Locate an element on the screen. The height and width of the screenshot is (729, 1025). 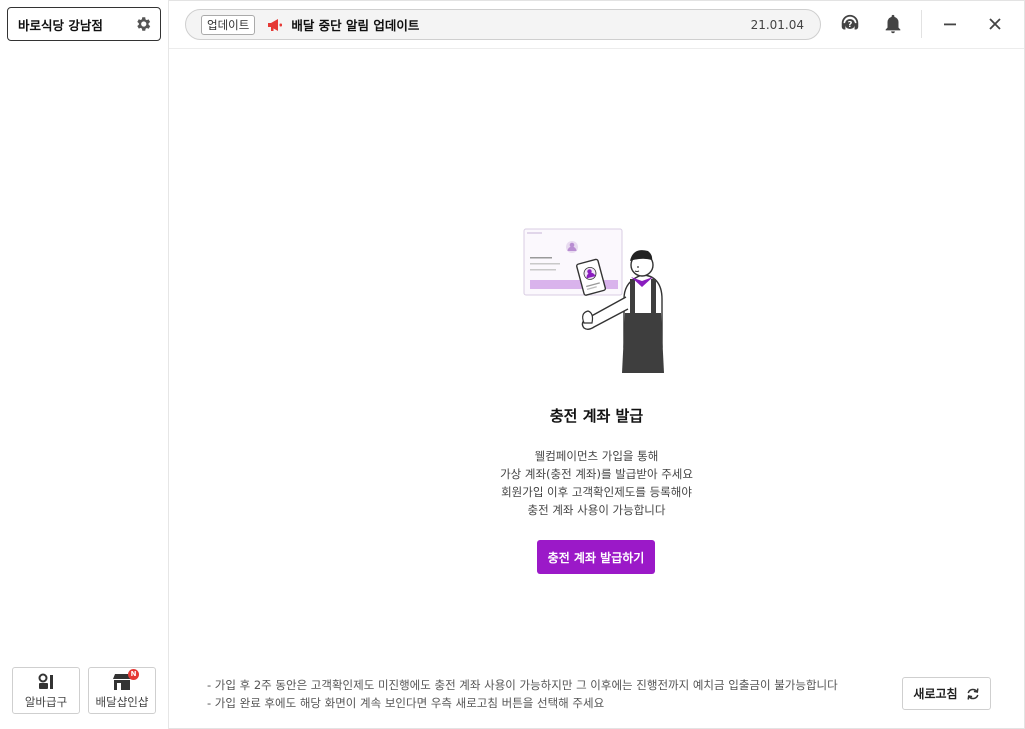
notice-date: 21.01.04 is located at coordinates (777, 24).